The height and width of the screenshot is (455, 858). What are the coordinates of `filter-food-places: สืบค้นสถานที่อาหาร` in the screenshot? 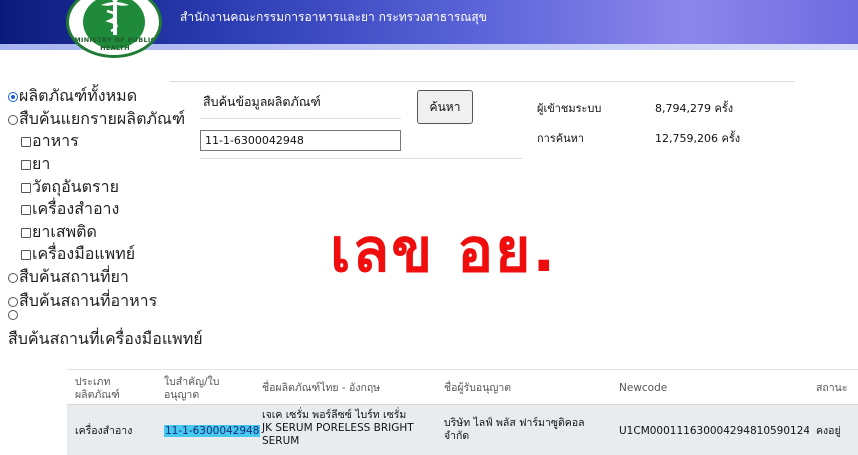 It's located at (82, 301).